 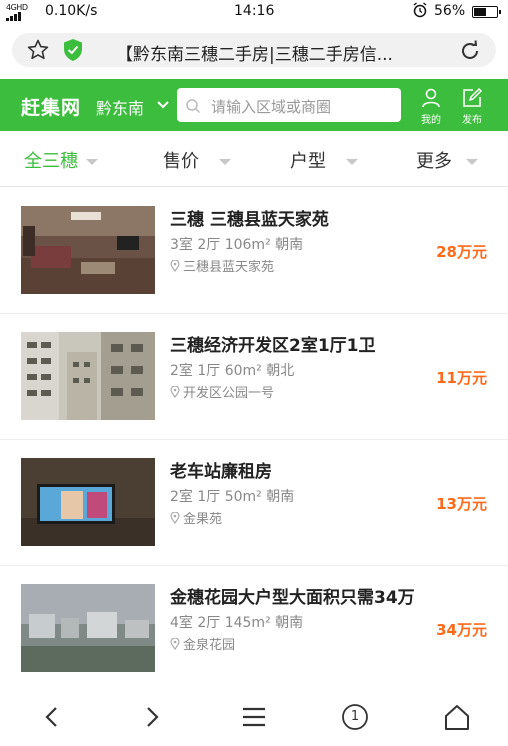 What do you see at coordinates (232, 371) in the screenshot?
I see `listing-specs: 2室 1厅 60m² 朝北` at bounding box center [232, 371].